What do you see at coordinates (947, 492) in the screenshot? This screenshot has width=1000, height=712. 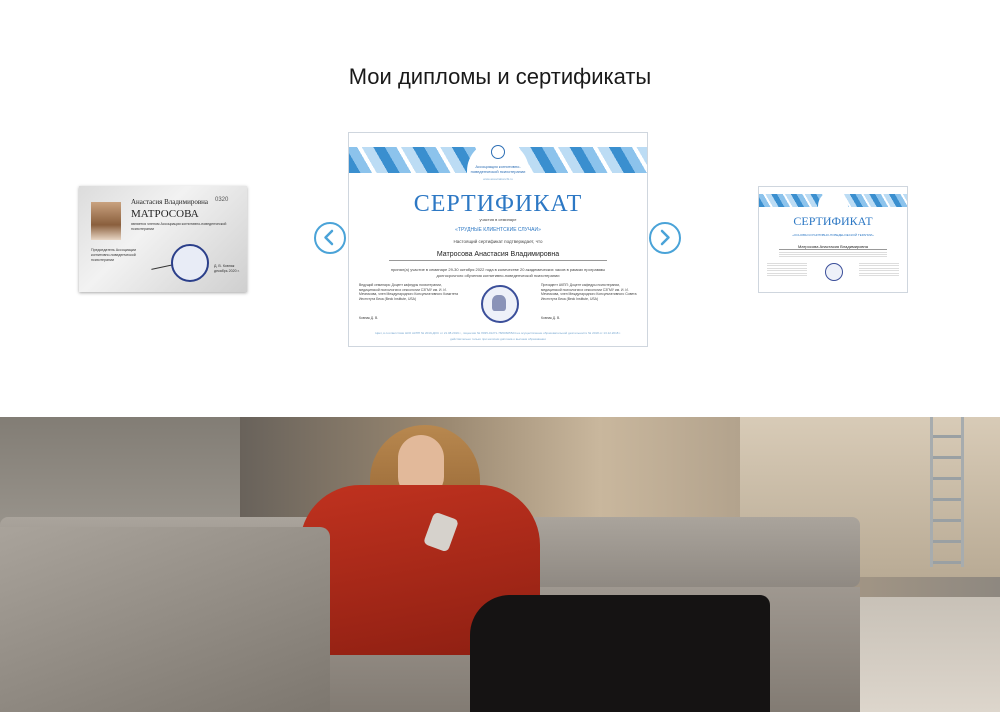 I see `photo-ladder` at bounding box center [947, 492].